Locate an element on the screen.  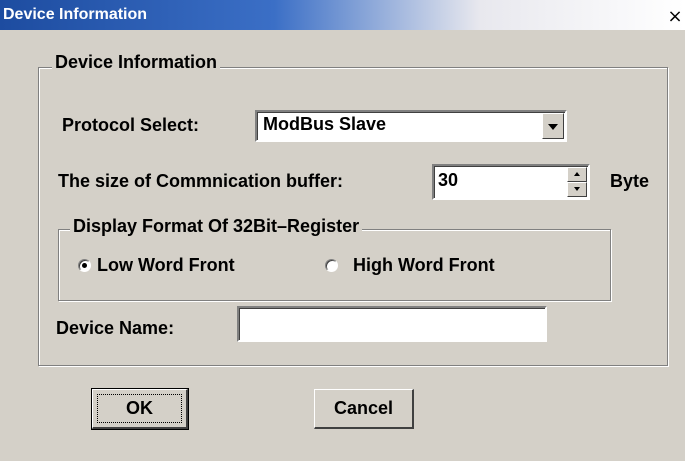
buffer-size-value: 30 is located at coordinates (448, 180).